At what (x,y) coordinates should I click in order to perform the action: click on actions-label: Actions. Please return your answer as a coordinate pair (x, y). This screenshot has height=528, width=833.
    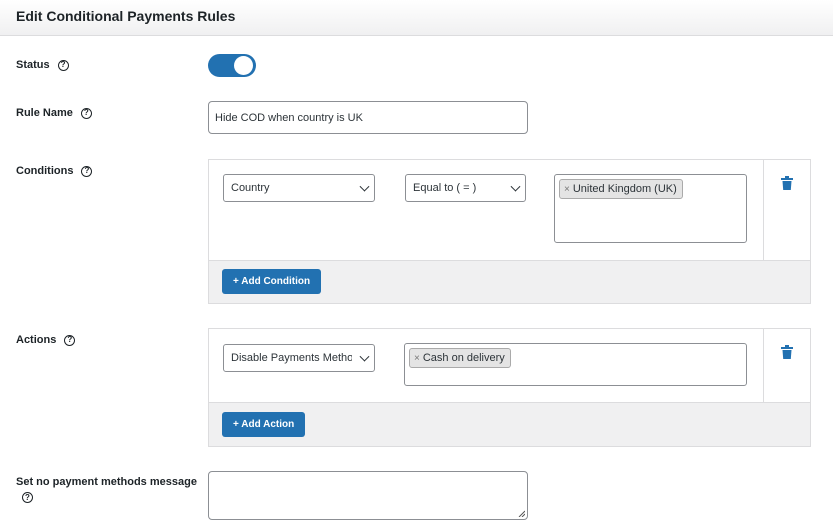
    Looking at the image, I should click on (36, 340).